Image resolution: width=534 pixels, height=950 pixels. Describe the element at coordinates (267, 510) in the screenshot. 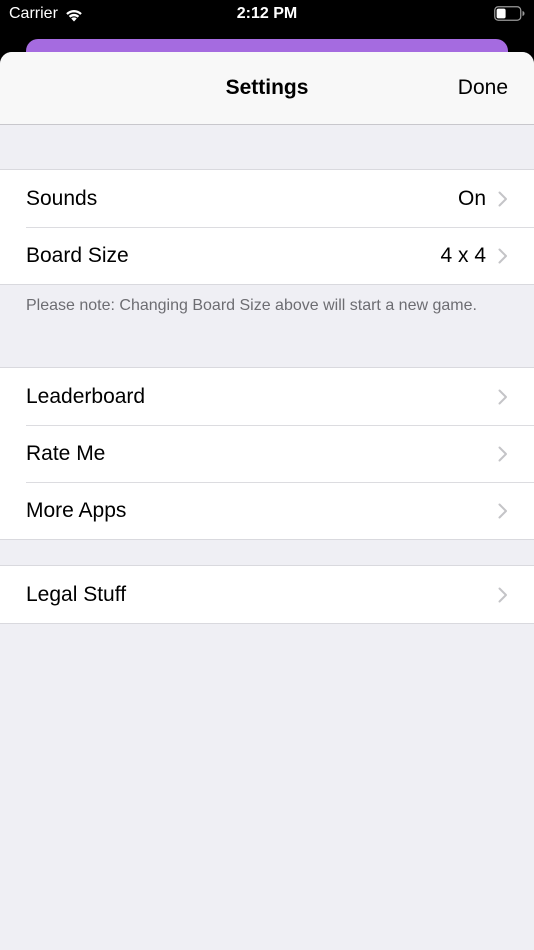

I see `more-apps-row: More Apps` at that location.